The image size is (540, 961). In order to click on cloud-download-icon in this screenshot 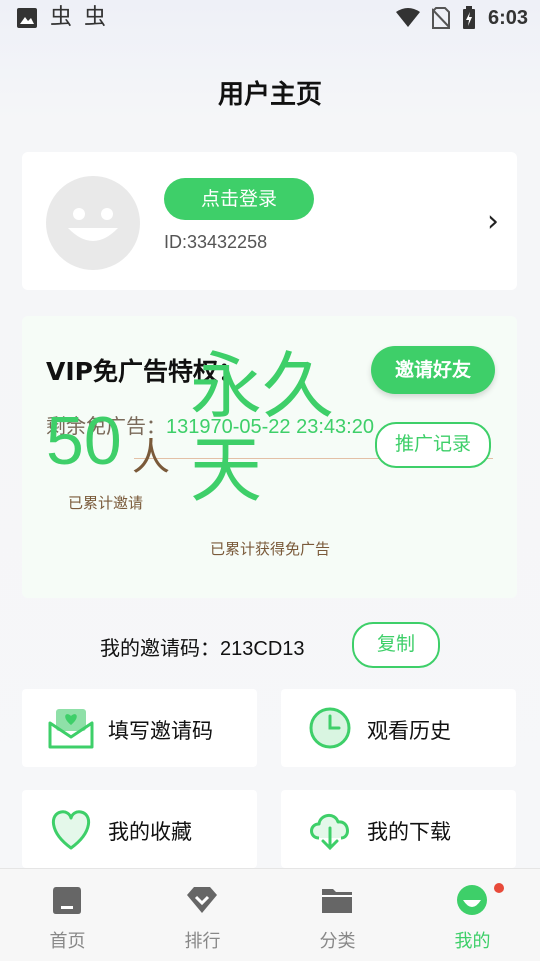, I will do `click(329, 832)`.